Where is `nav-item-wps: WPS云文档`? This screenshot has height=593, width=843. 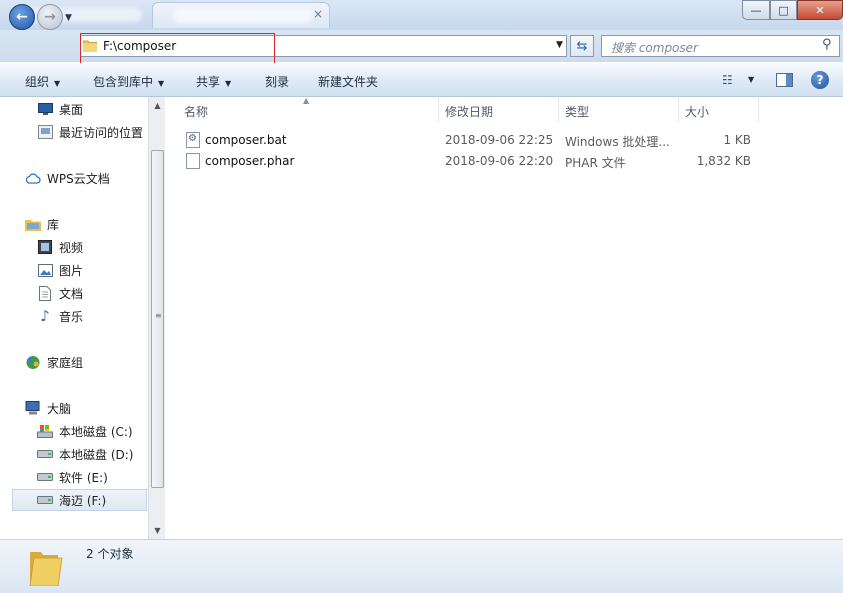 nav-item-wps: WPS云文档 is located at coordinates (74, 178).